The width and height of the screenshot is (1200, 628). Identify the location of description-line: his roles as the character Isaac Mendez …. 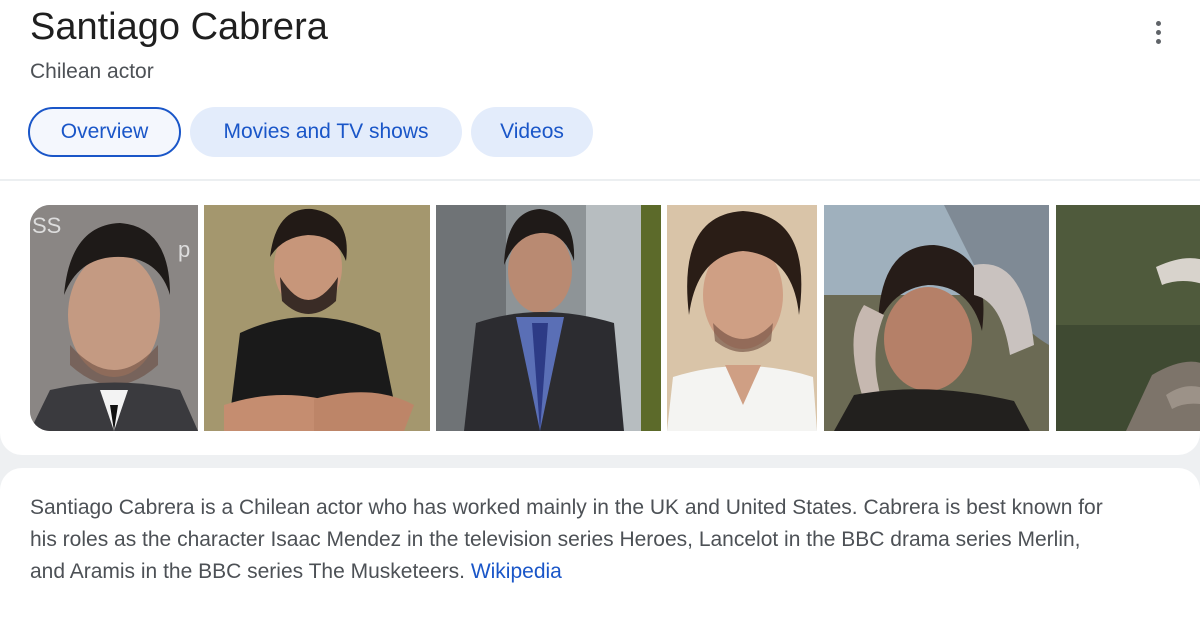
(555, 539).